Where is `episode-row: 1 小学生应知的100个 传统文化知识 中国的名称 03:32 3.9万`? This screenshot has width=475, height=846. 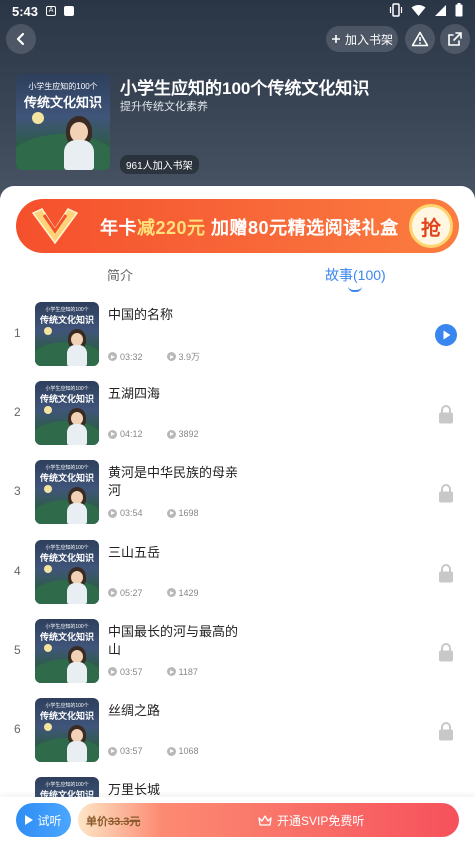 episode-row: 1 小学生应知的100个 传统文化知识 中国的名称 03:32 3.9万 is located at coordinates (237, 336).